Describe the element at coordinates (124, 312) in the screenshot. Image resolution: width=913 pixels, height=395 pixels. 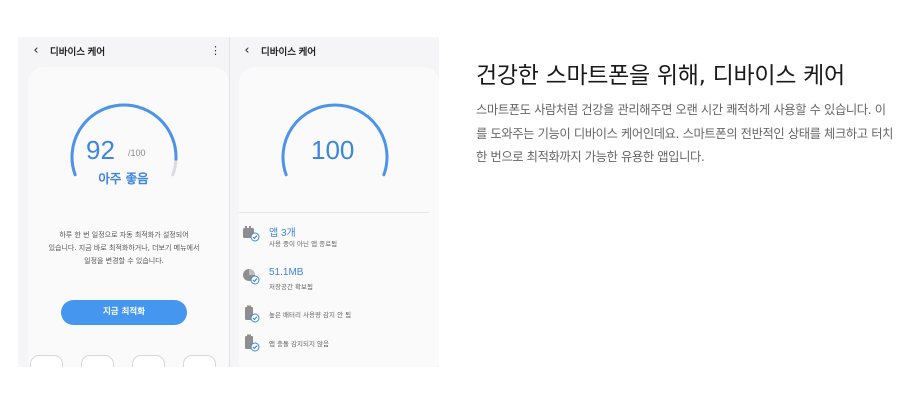
I see `optimize-now-button: 지금 최적화` at that location.